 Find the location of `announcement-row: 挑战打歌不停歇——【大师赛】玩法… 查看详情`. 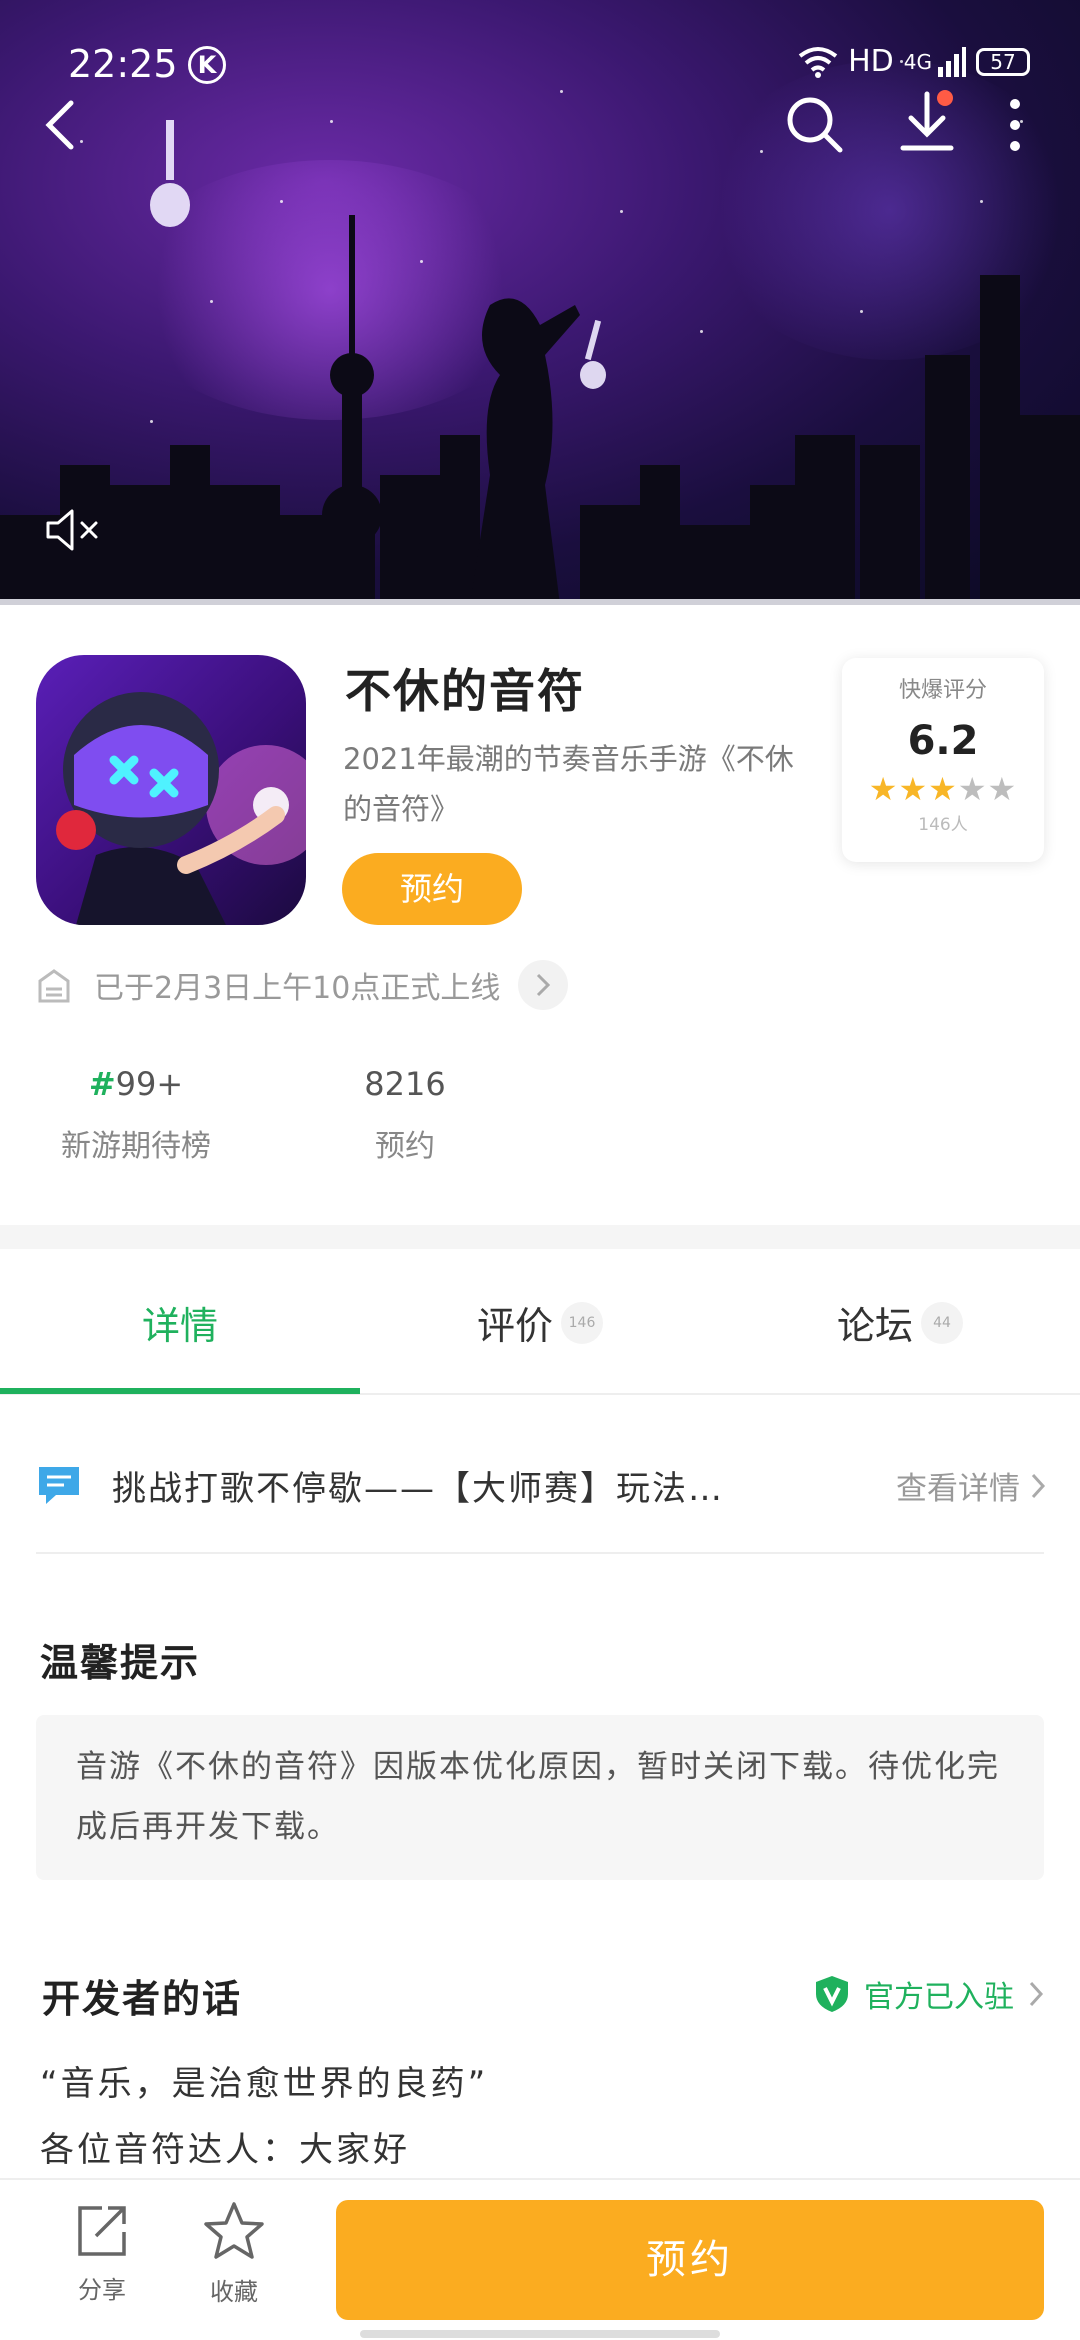

announcement-row: 挑战打歌不停歇——【大师赛】玩法… 查看详情 is located at coordinates (541, 1485).